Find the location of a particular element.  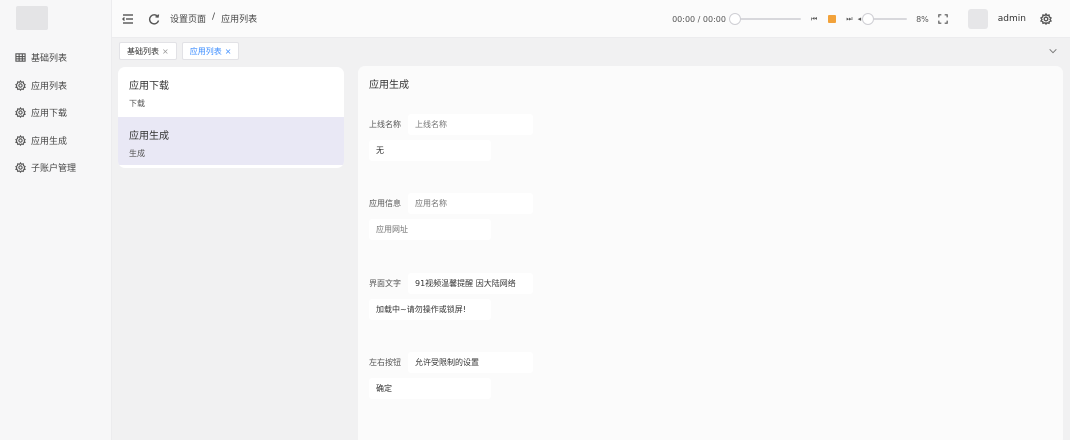

fullscreen-icon is located at coordinates (943, 19).